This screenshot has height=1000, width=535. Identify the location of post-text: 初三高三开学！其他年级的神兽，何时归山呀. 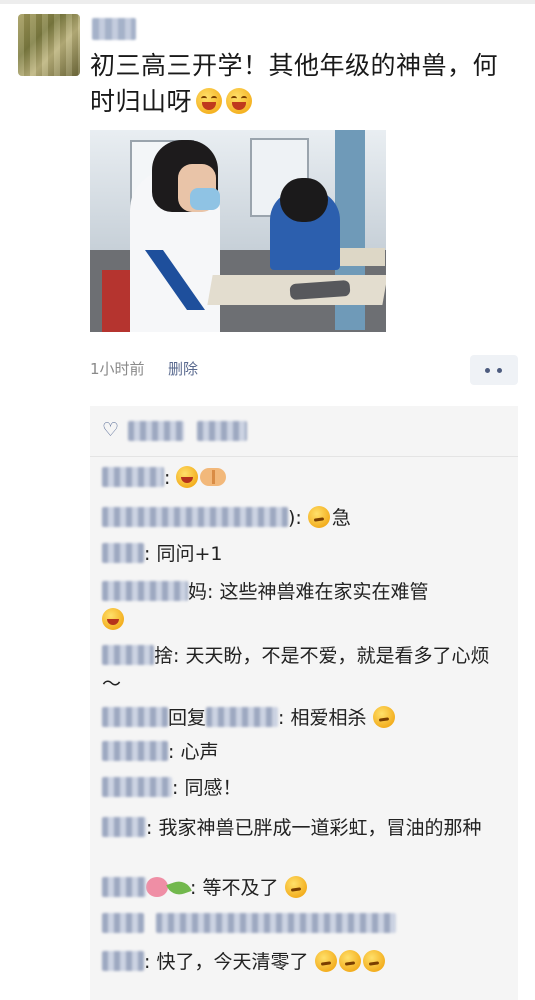
(305, 84).